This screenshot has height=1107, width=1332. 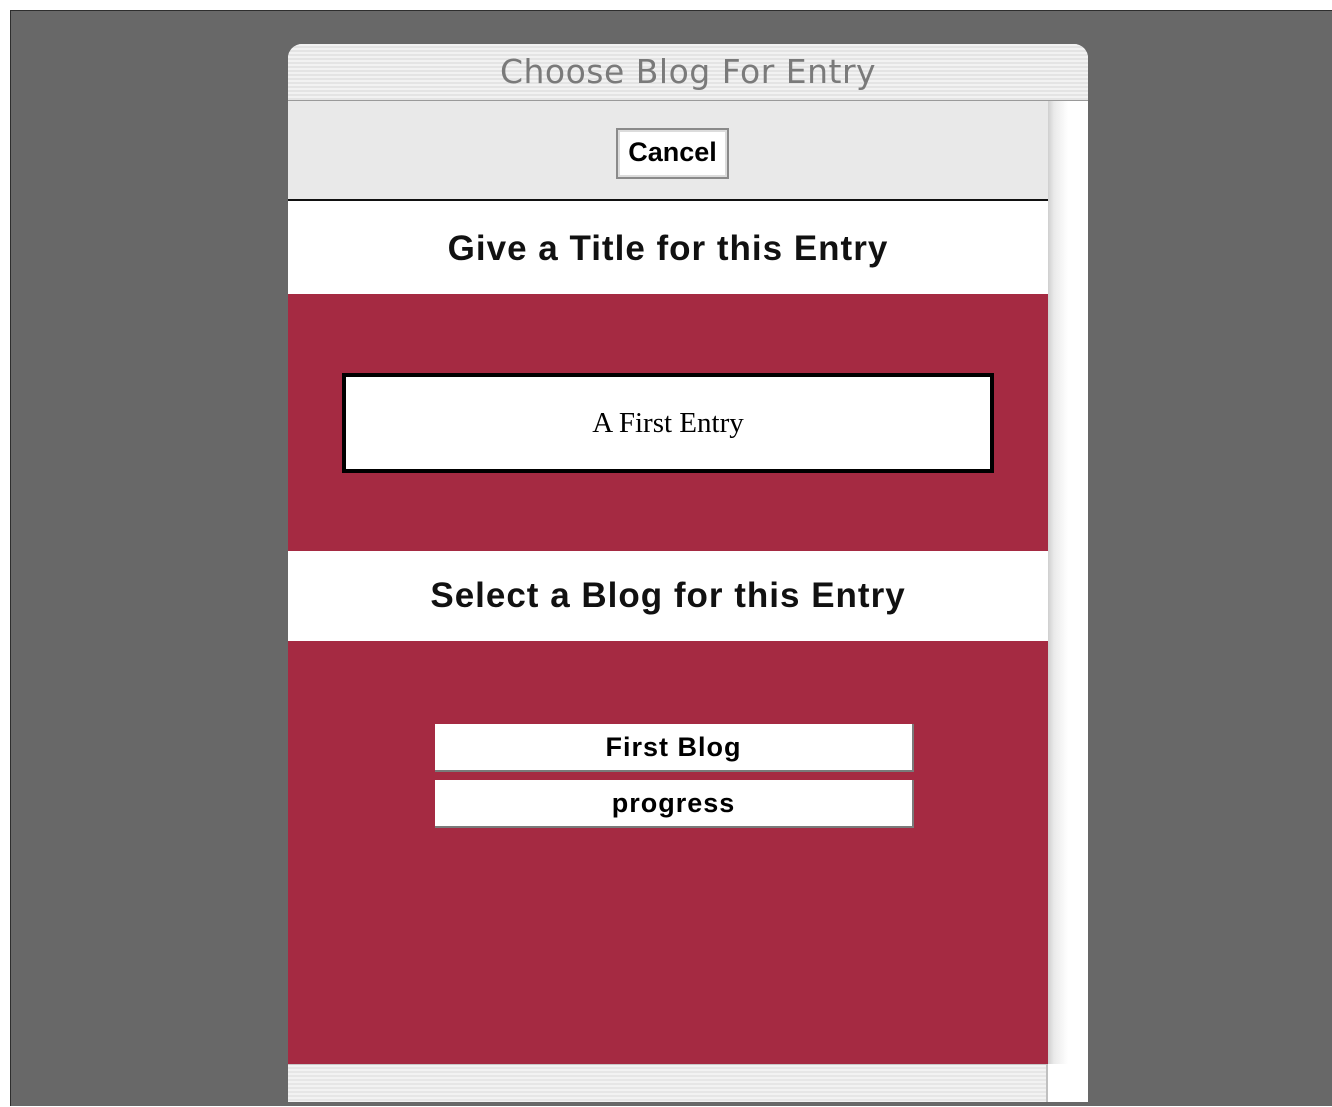 What do you see at coordinates (1068, 1083) in the screenshot?
I see `scroll-corner` at bounding box center [1068, 1083].